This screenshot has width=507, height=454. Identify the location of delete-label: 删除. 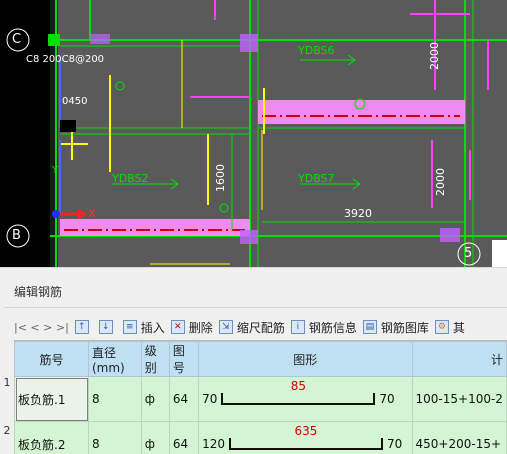
(201, 327).